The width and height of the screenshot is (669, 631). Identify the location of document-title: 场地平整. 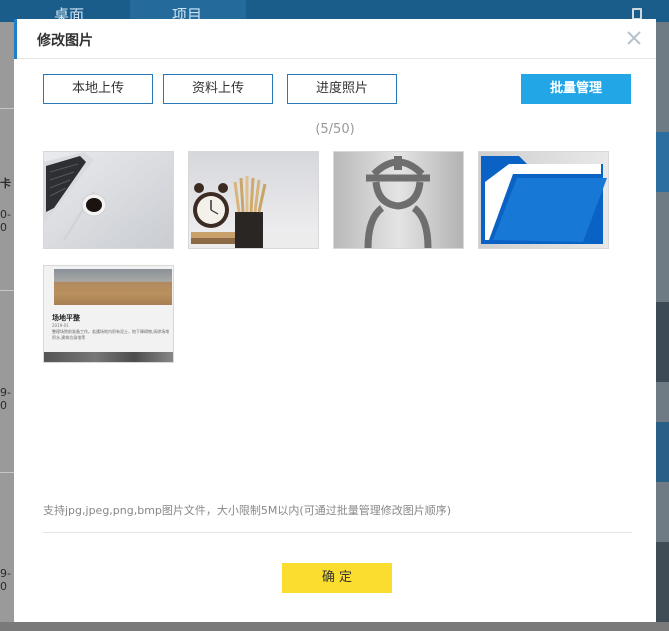
(66, 318).